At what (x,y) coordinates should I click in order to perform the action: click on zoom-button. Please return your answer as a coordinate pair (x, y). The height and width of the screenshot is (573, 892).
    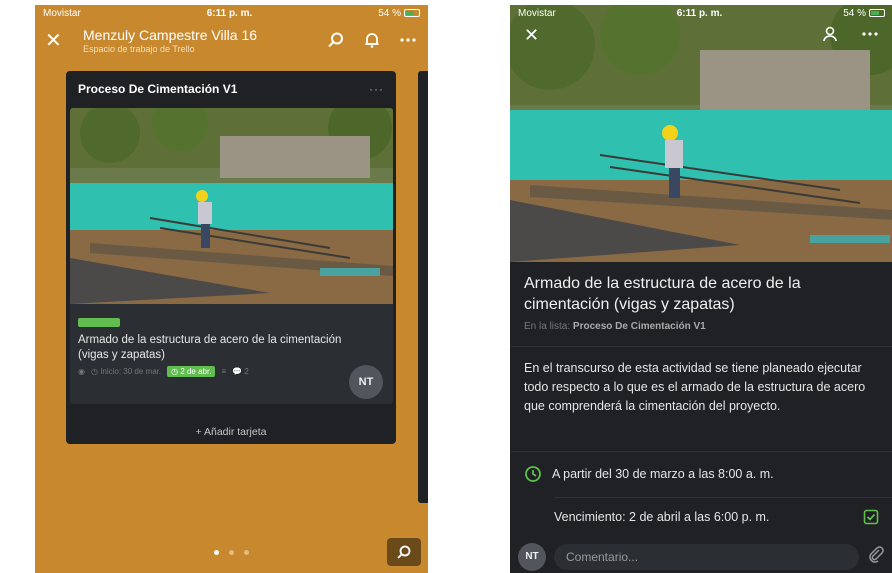
    Looking at the image, I should click on (404, 552).